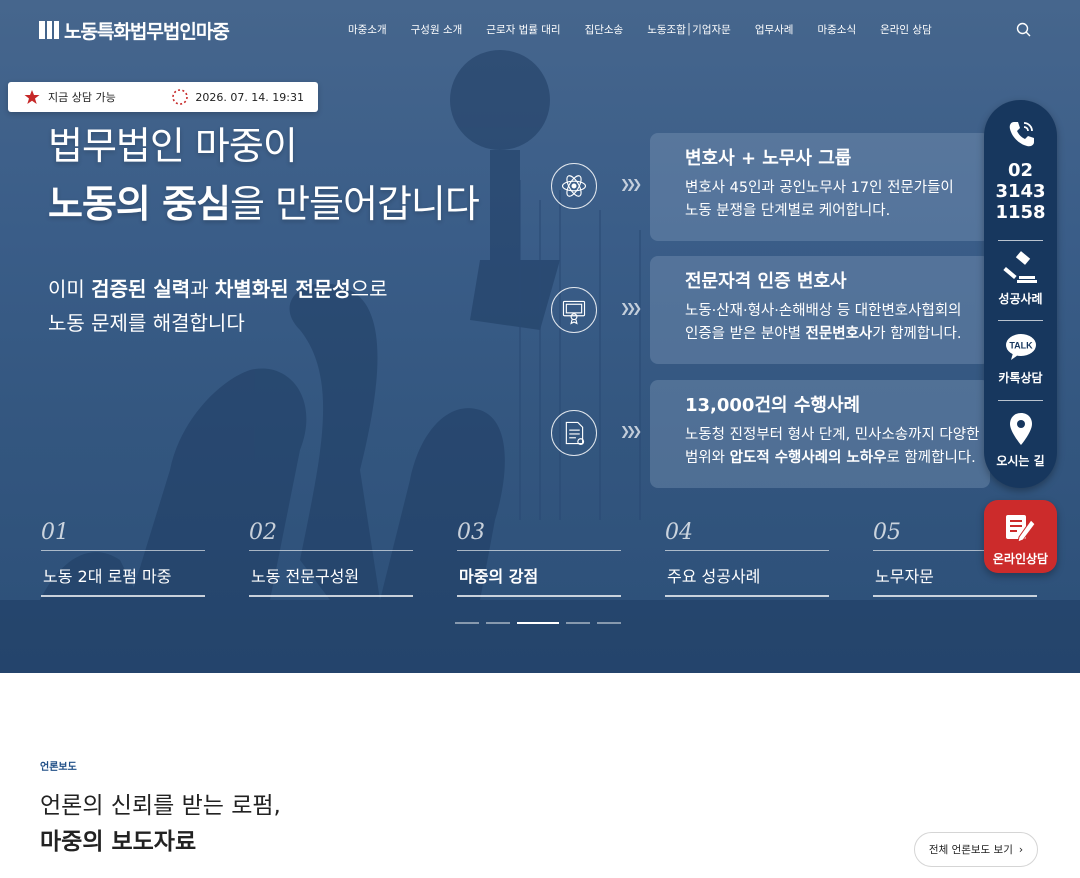 This screenshot has width=1080, height=878. Describe the element at coordinates (202, 289) in the screenshot. I see `subhead-text-c: 과` at that location.